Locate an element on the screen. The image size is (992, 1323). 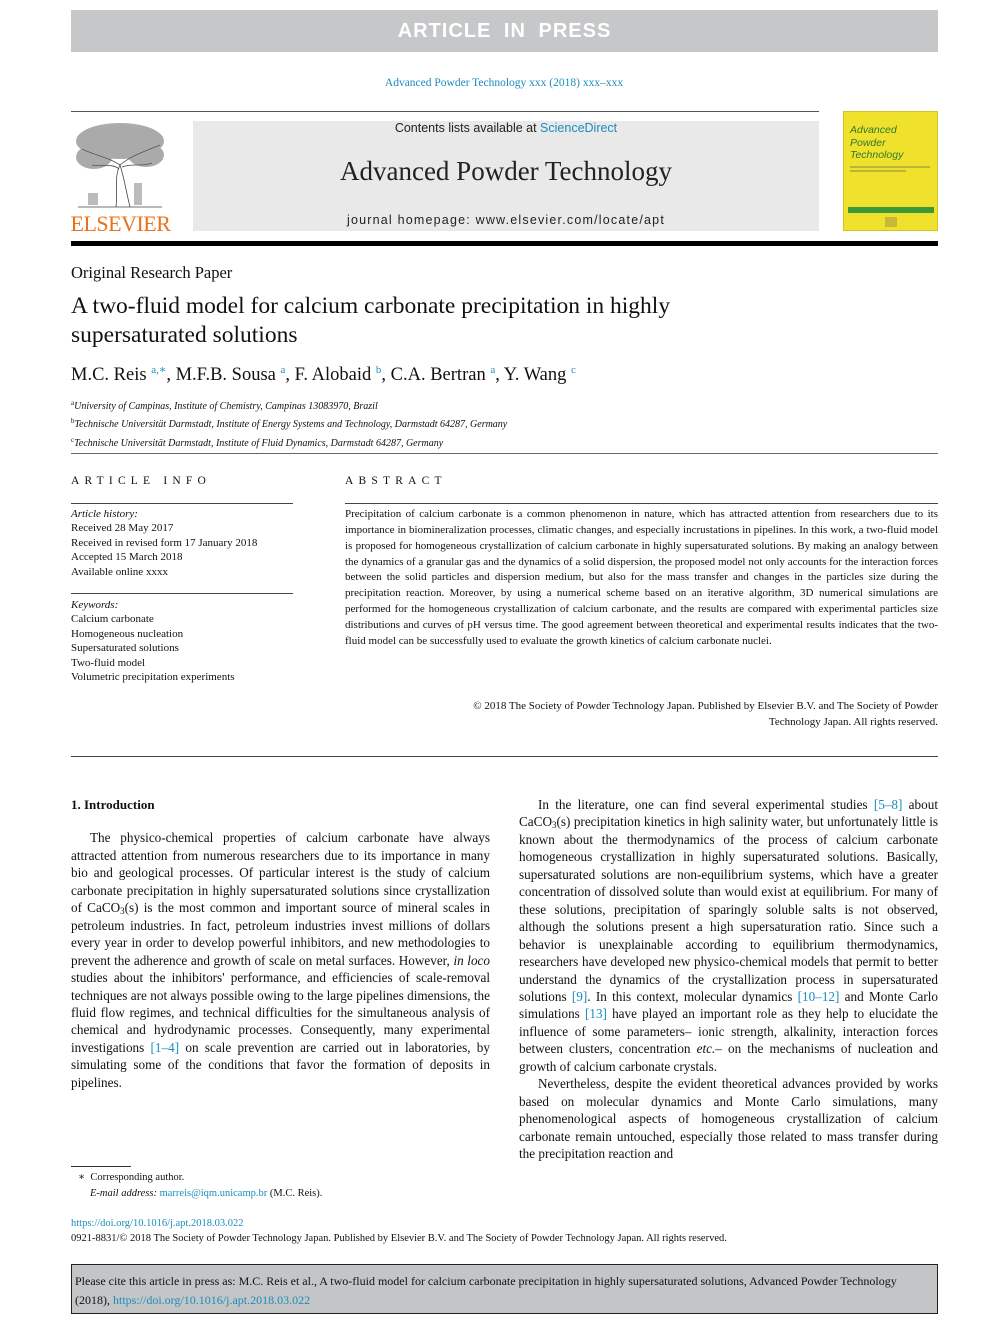
citation-link: [5–8] is located at coordinates (888, 804).